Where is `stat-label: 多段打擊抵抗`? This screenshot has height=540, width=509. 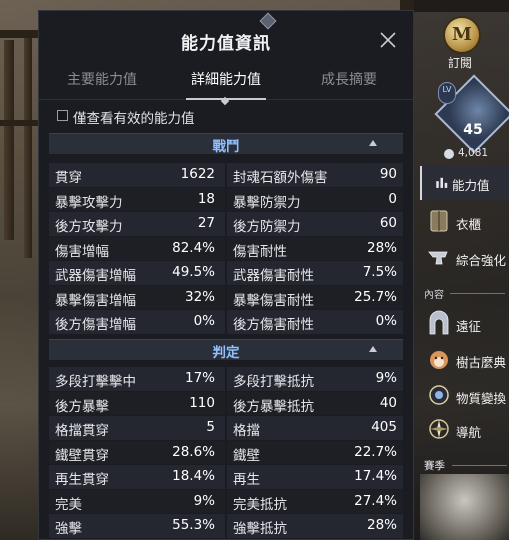 stat-label: 多段打擊抵抗 is located at coordinates (273, 382).